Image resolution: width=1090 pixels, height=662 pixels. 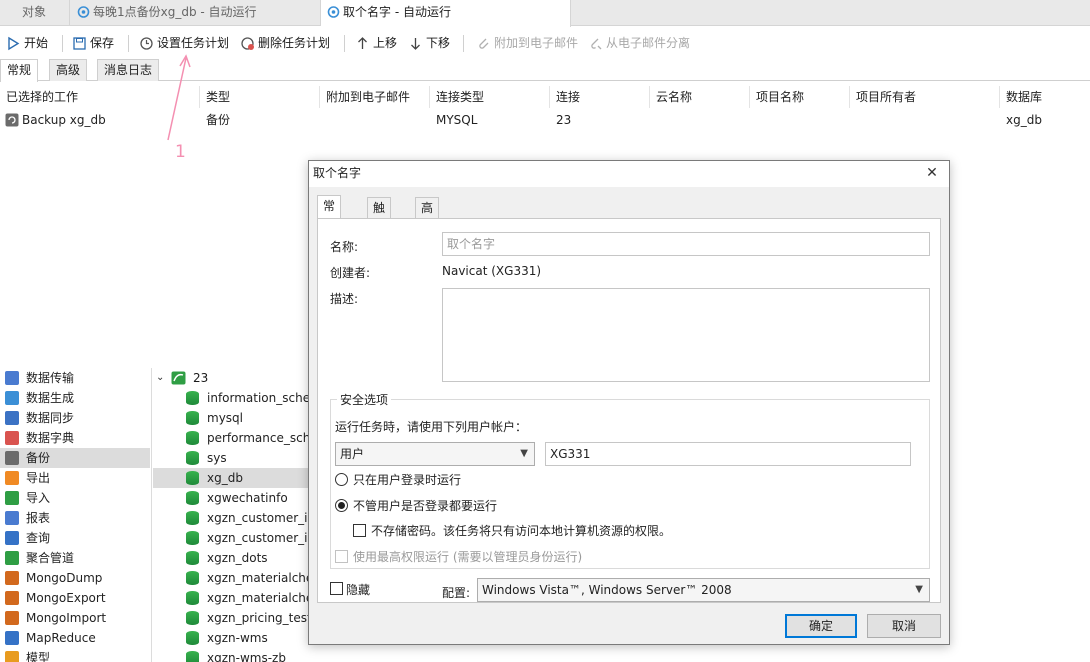 I want to click on task-name-input: 取个名字, so click(x=686, y=244).